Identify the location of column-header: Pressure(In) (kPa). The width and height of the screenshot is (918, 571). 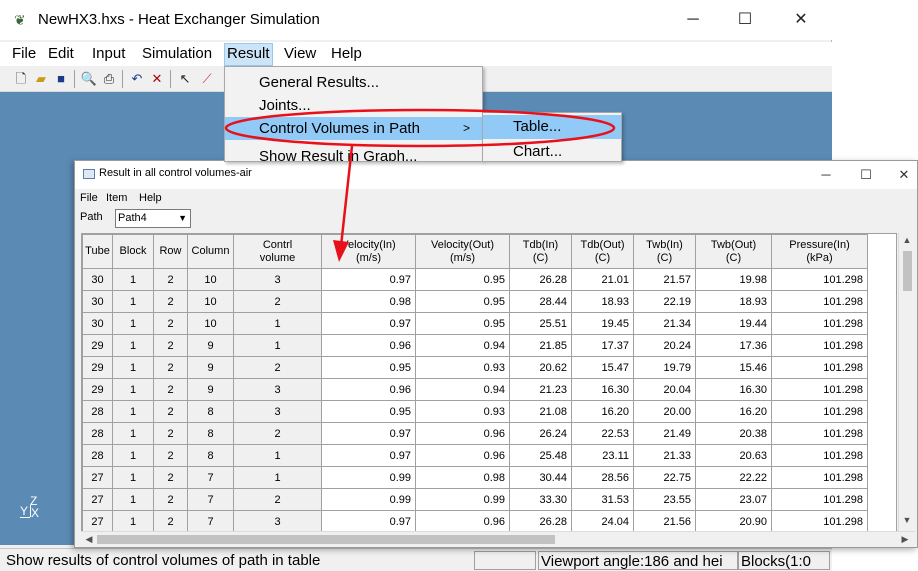
(819, 251).